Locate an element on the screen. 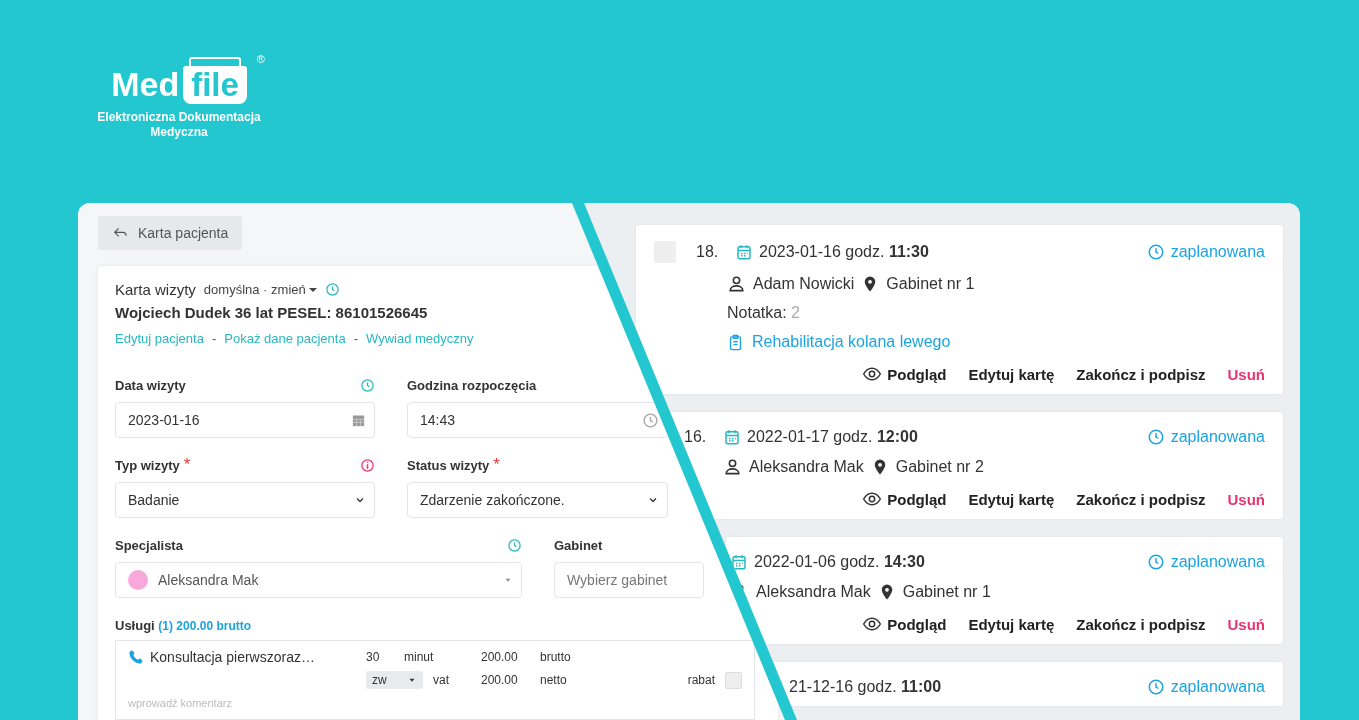 This screenshot has height=720, width=1359. visit-date: 2022-01-17 godz. 12:00 is located at coordinates (832, 437).